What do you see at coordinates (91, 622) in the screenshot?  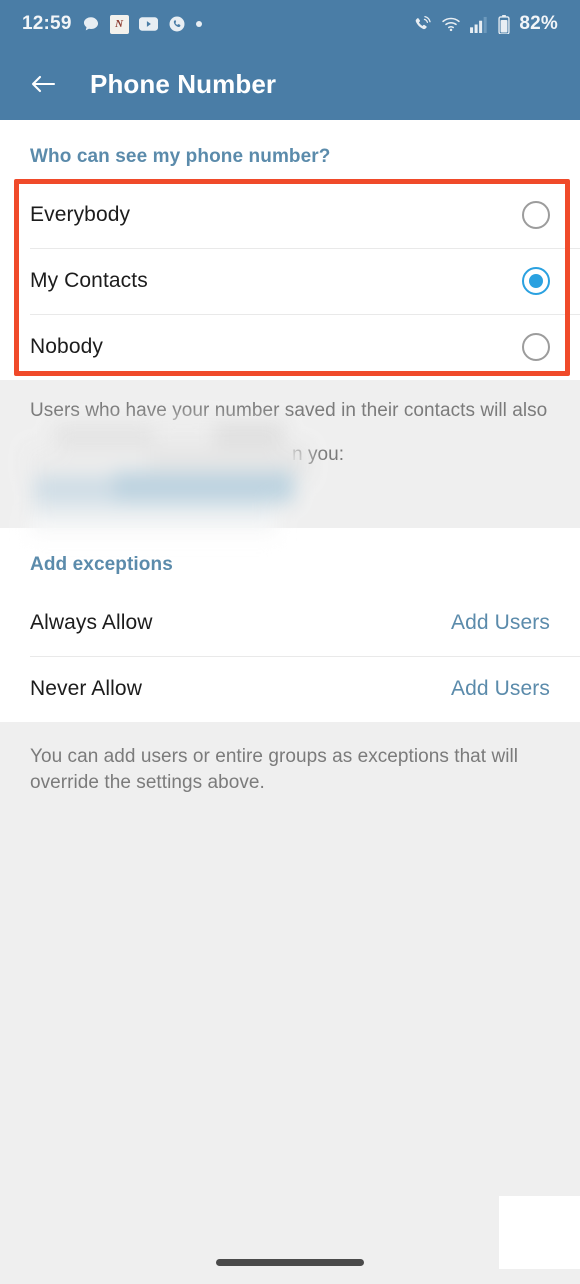 I see `exception-label-always-allow: Always Allow` at bounding box center [91, 622].